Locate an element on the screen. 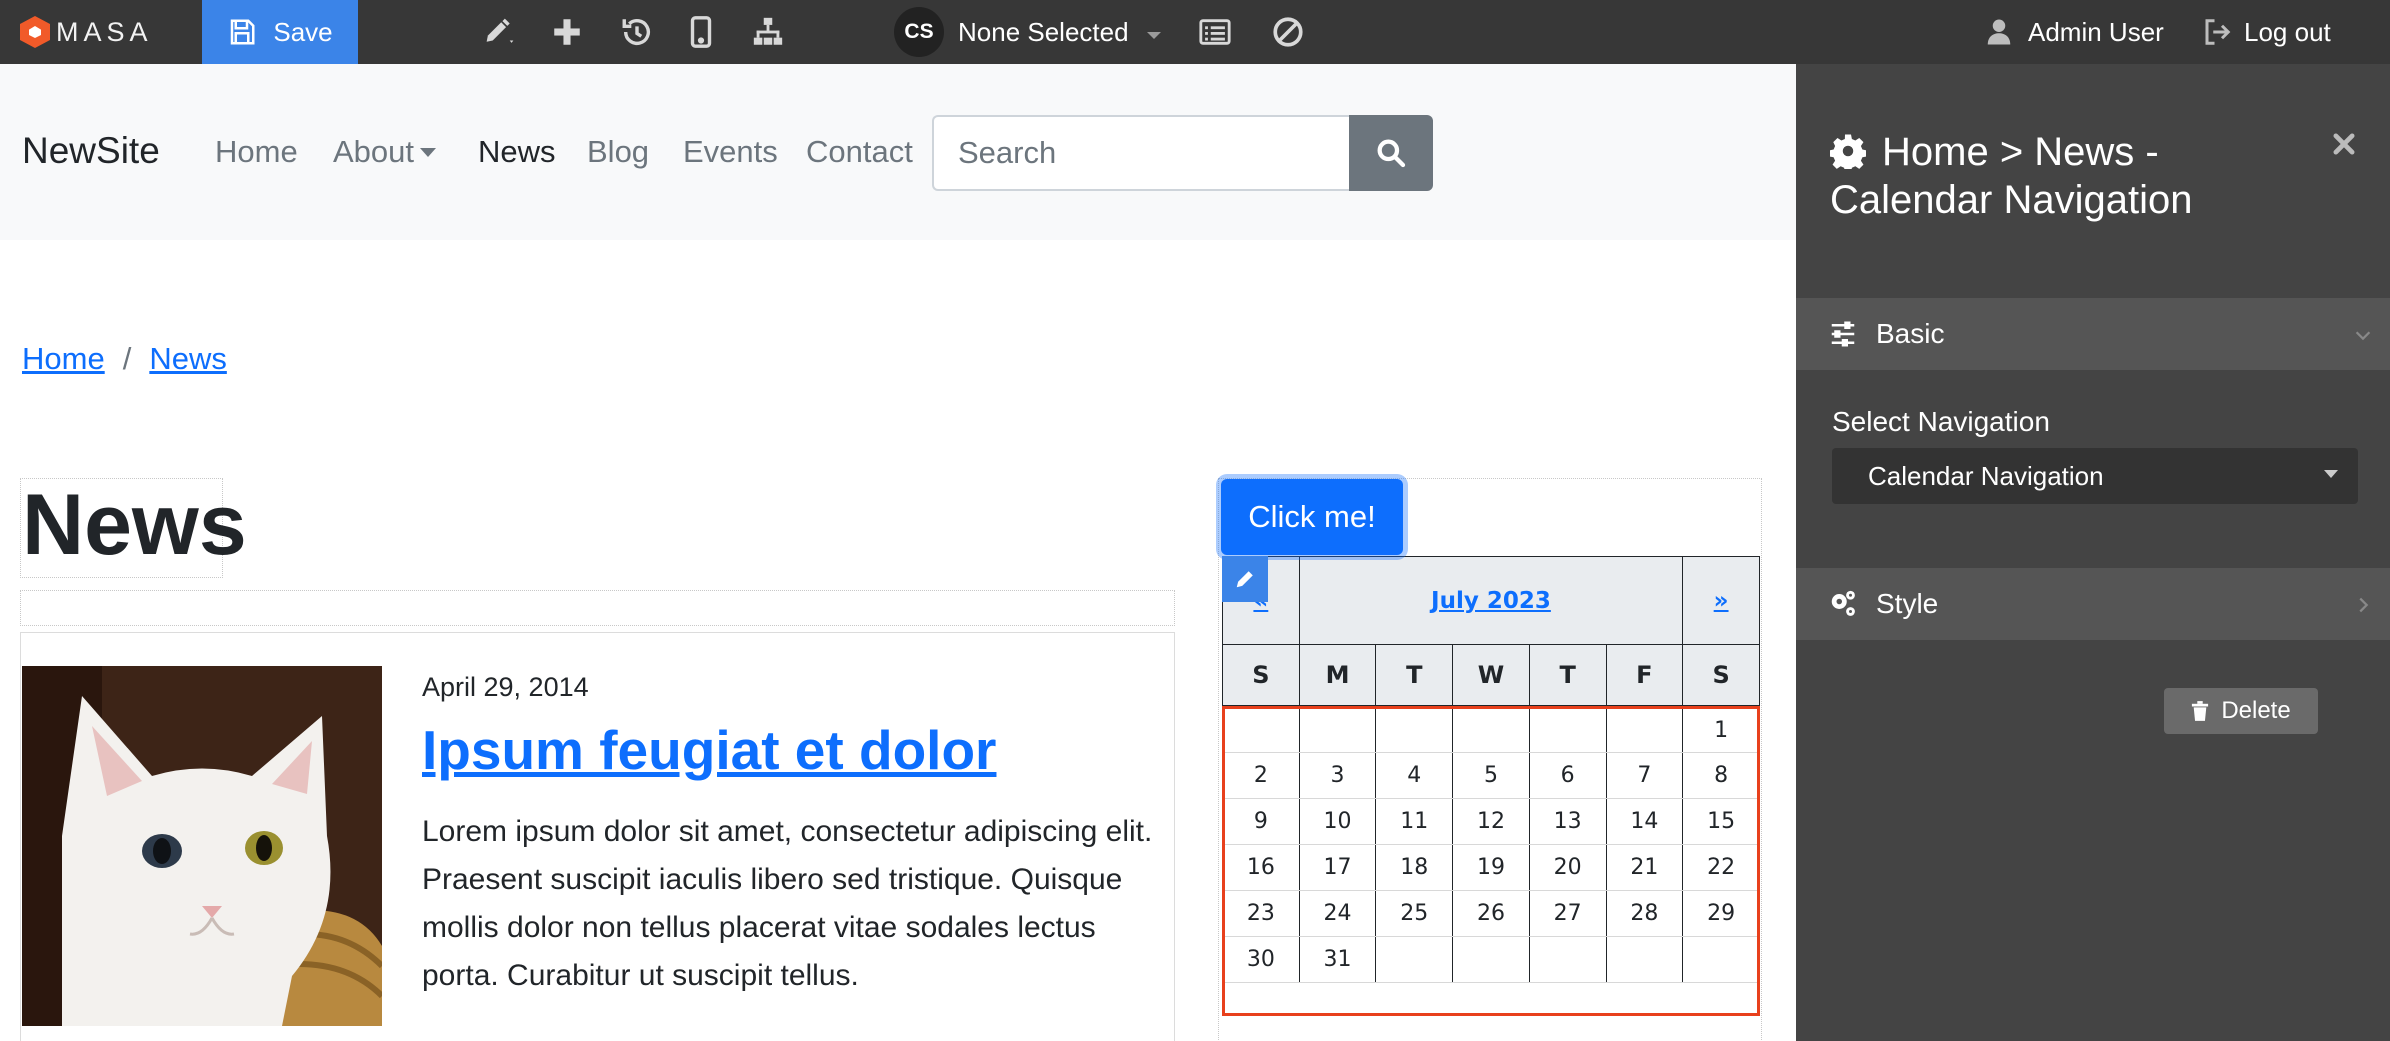  calendar-next-link: » is located at coordinates (1721, 601).